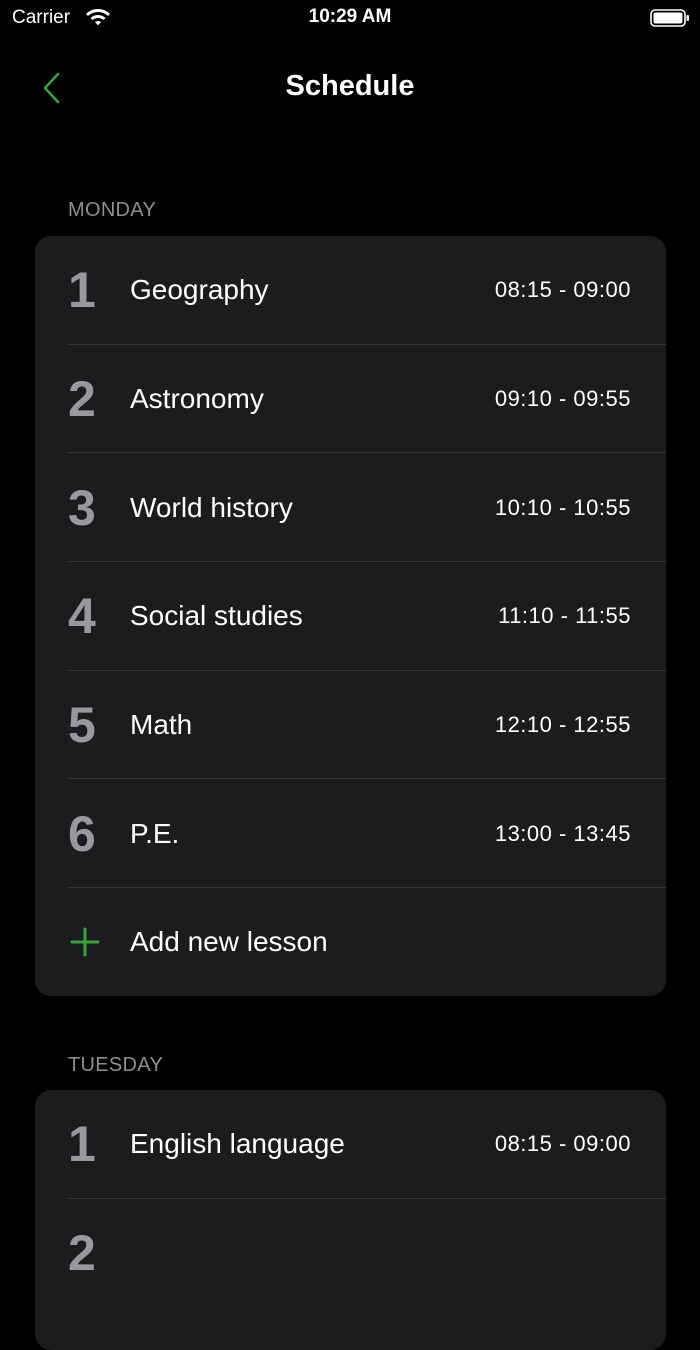 The width and height of the screenshot is (700, 1350). What do you see at coordinates (350, 1253) in the screenshot?
I see `lesson-row: 2` at bounding box center [350, 1253].